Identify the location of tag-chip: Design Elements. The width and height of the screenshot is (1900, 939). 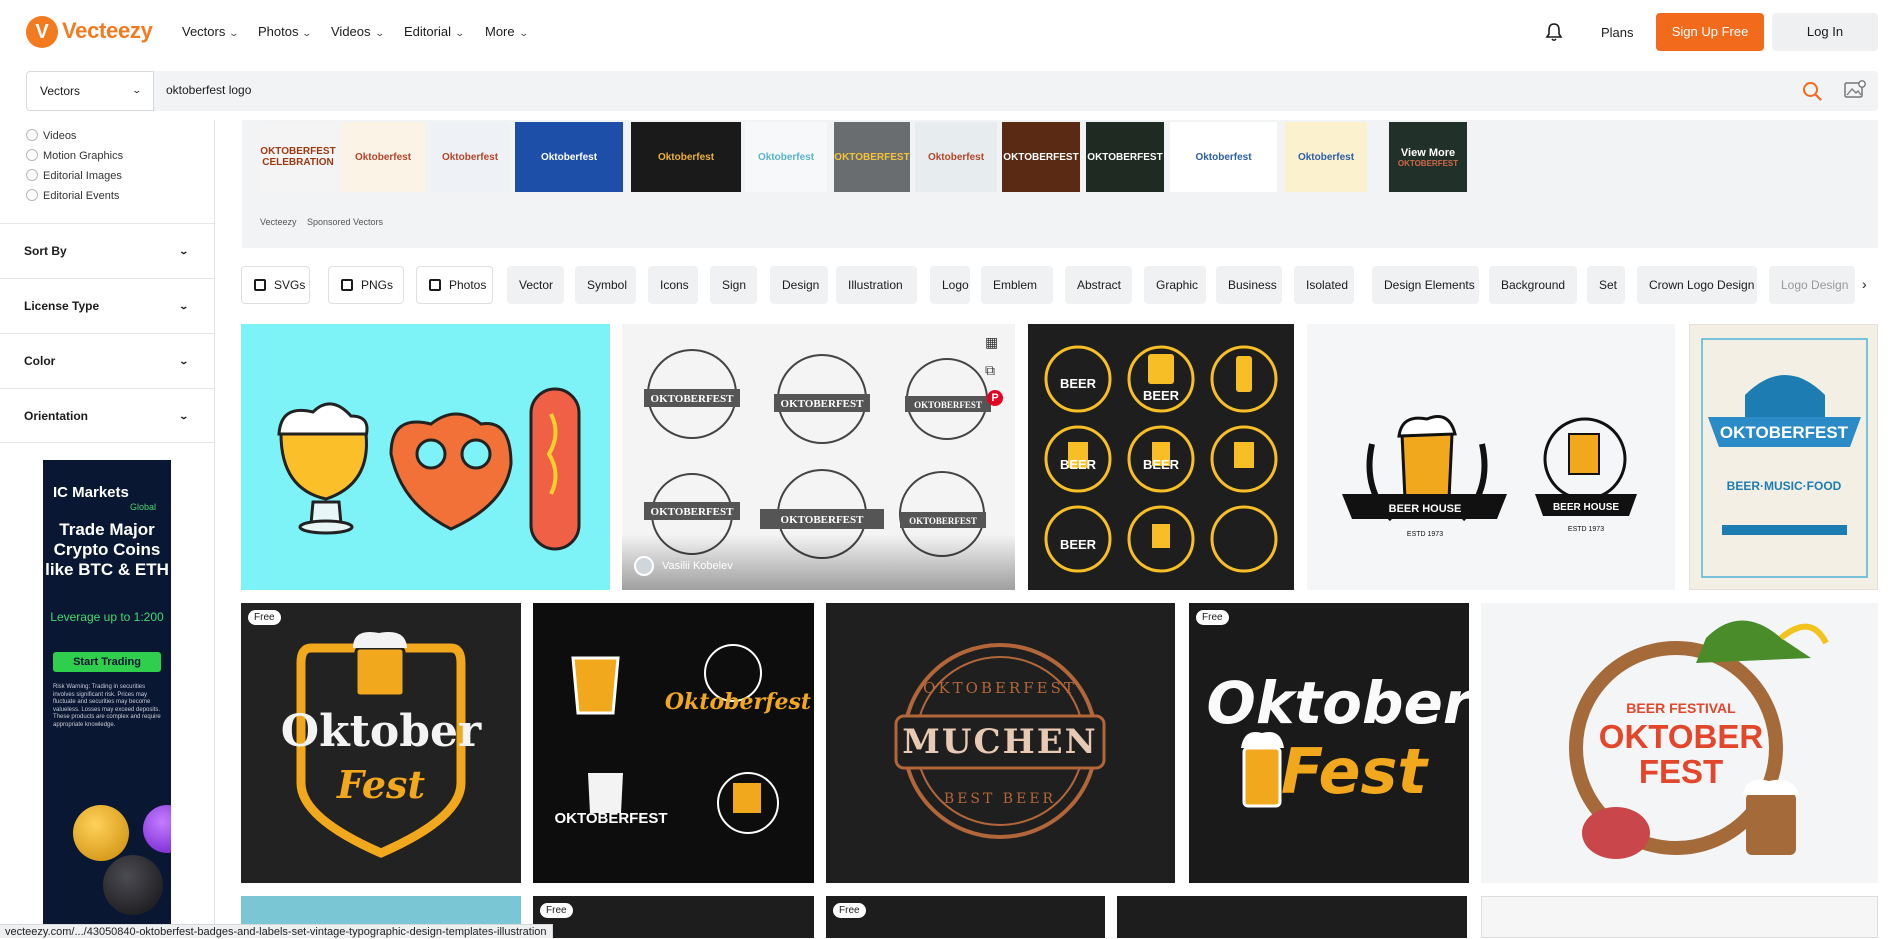
(1425, 285).